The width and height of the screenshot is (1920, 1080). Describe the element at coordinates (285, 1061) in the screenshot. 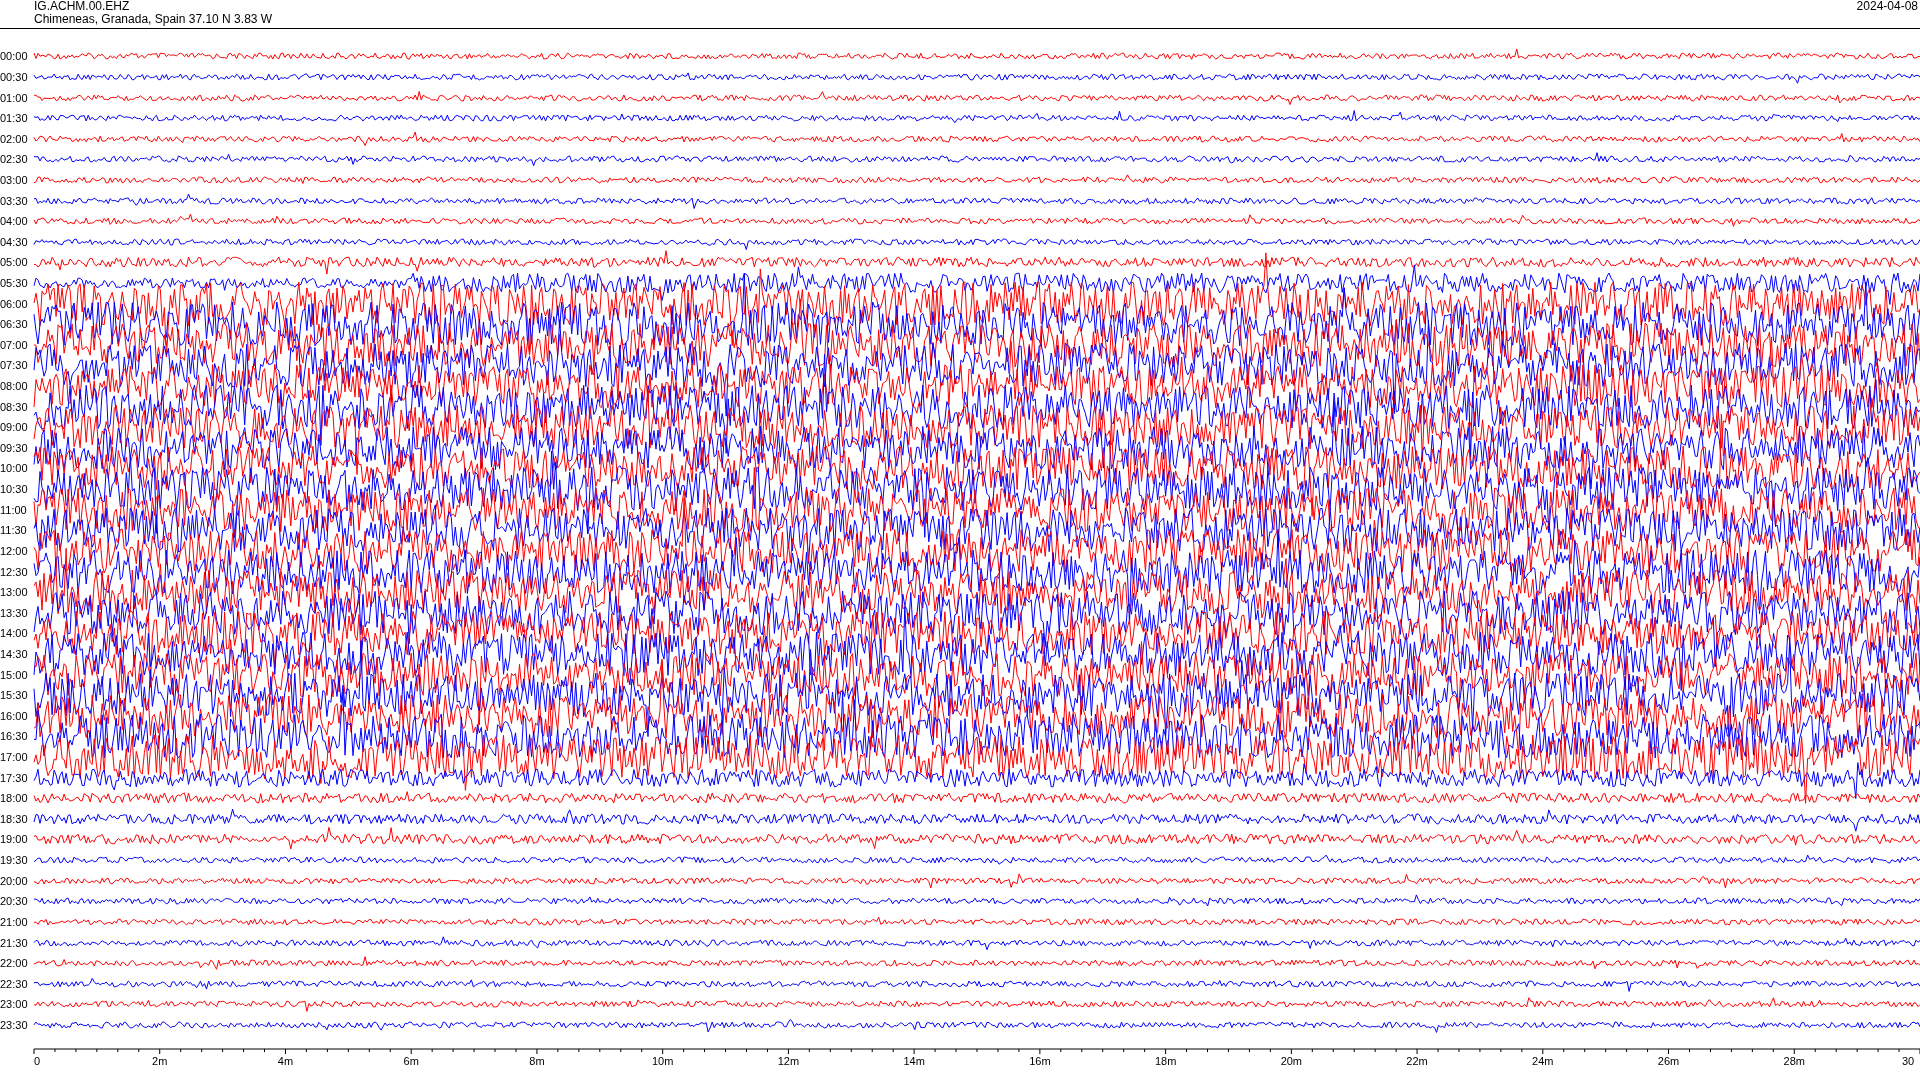

I see `minute-label: 4m` at that location.